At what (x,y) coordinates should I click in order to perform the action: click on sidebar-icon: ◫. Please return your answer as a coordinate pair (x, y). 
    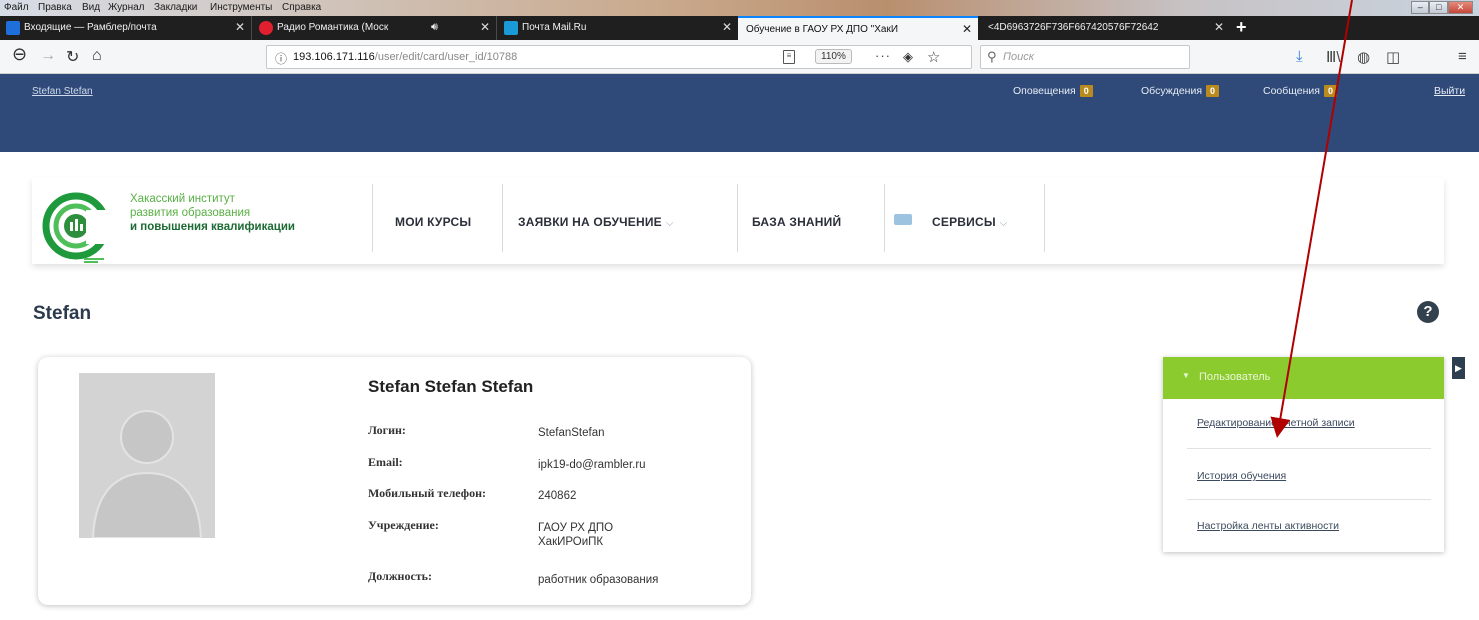
    Looking at the image, I should click on (1393, 57).